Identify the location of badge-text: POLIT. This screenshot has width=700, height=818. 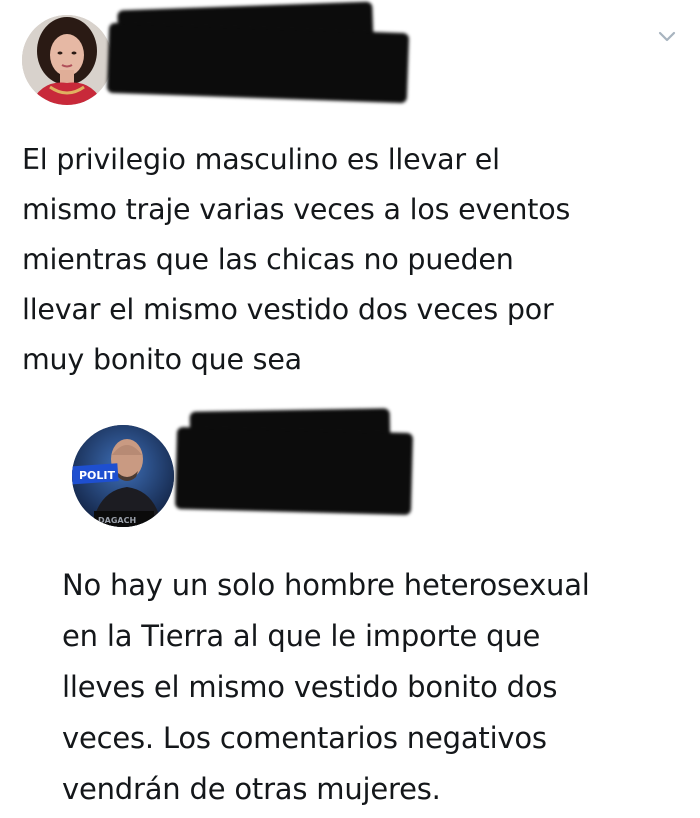
(97, 475).